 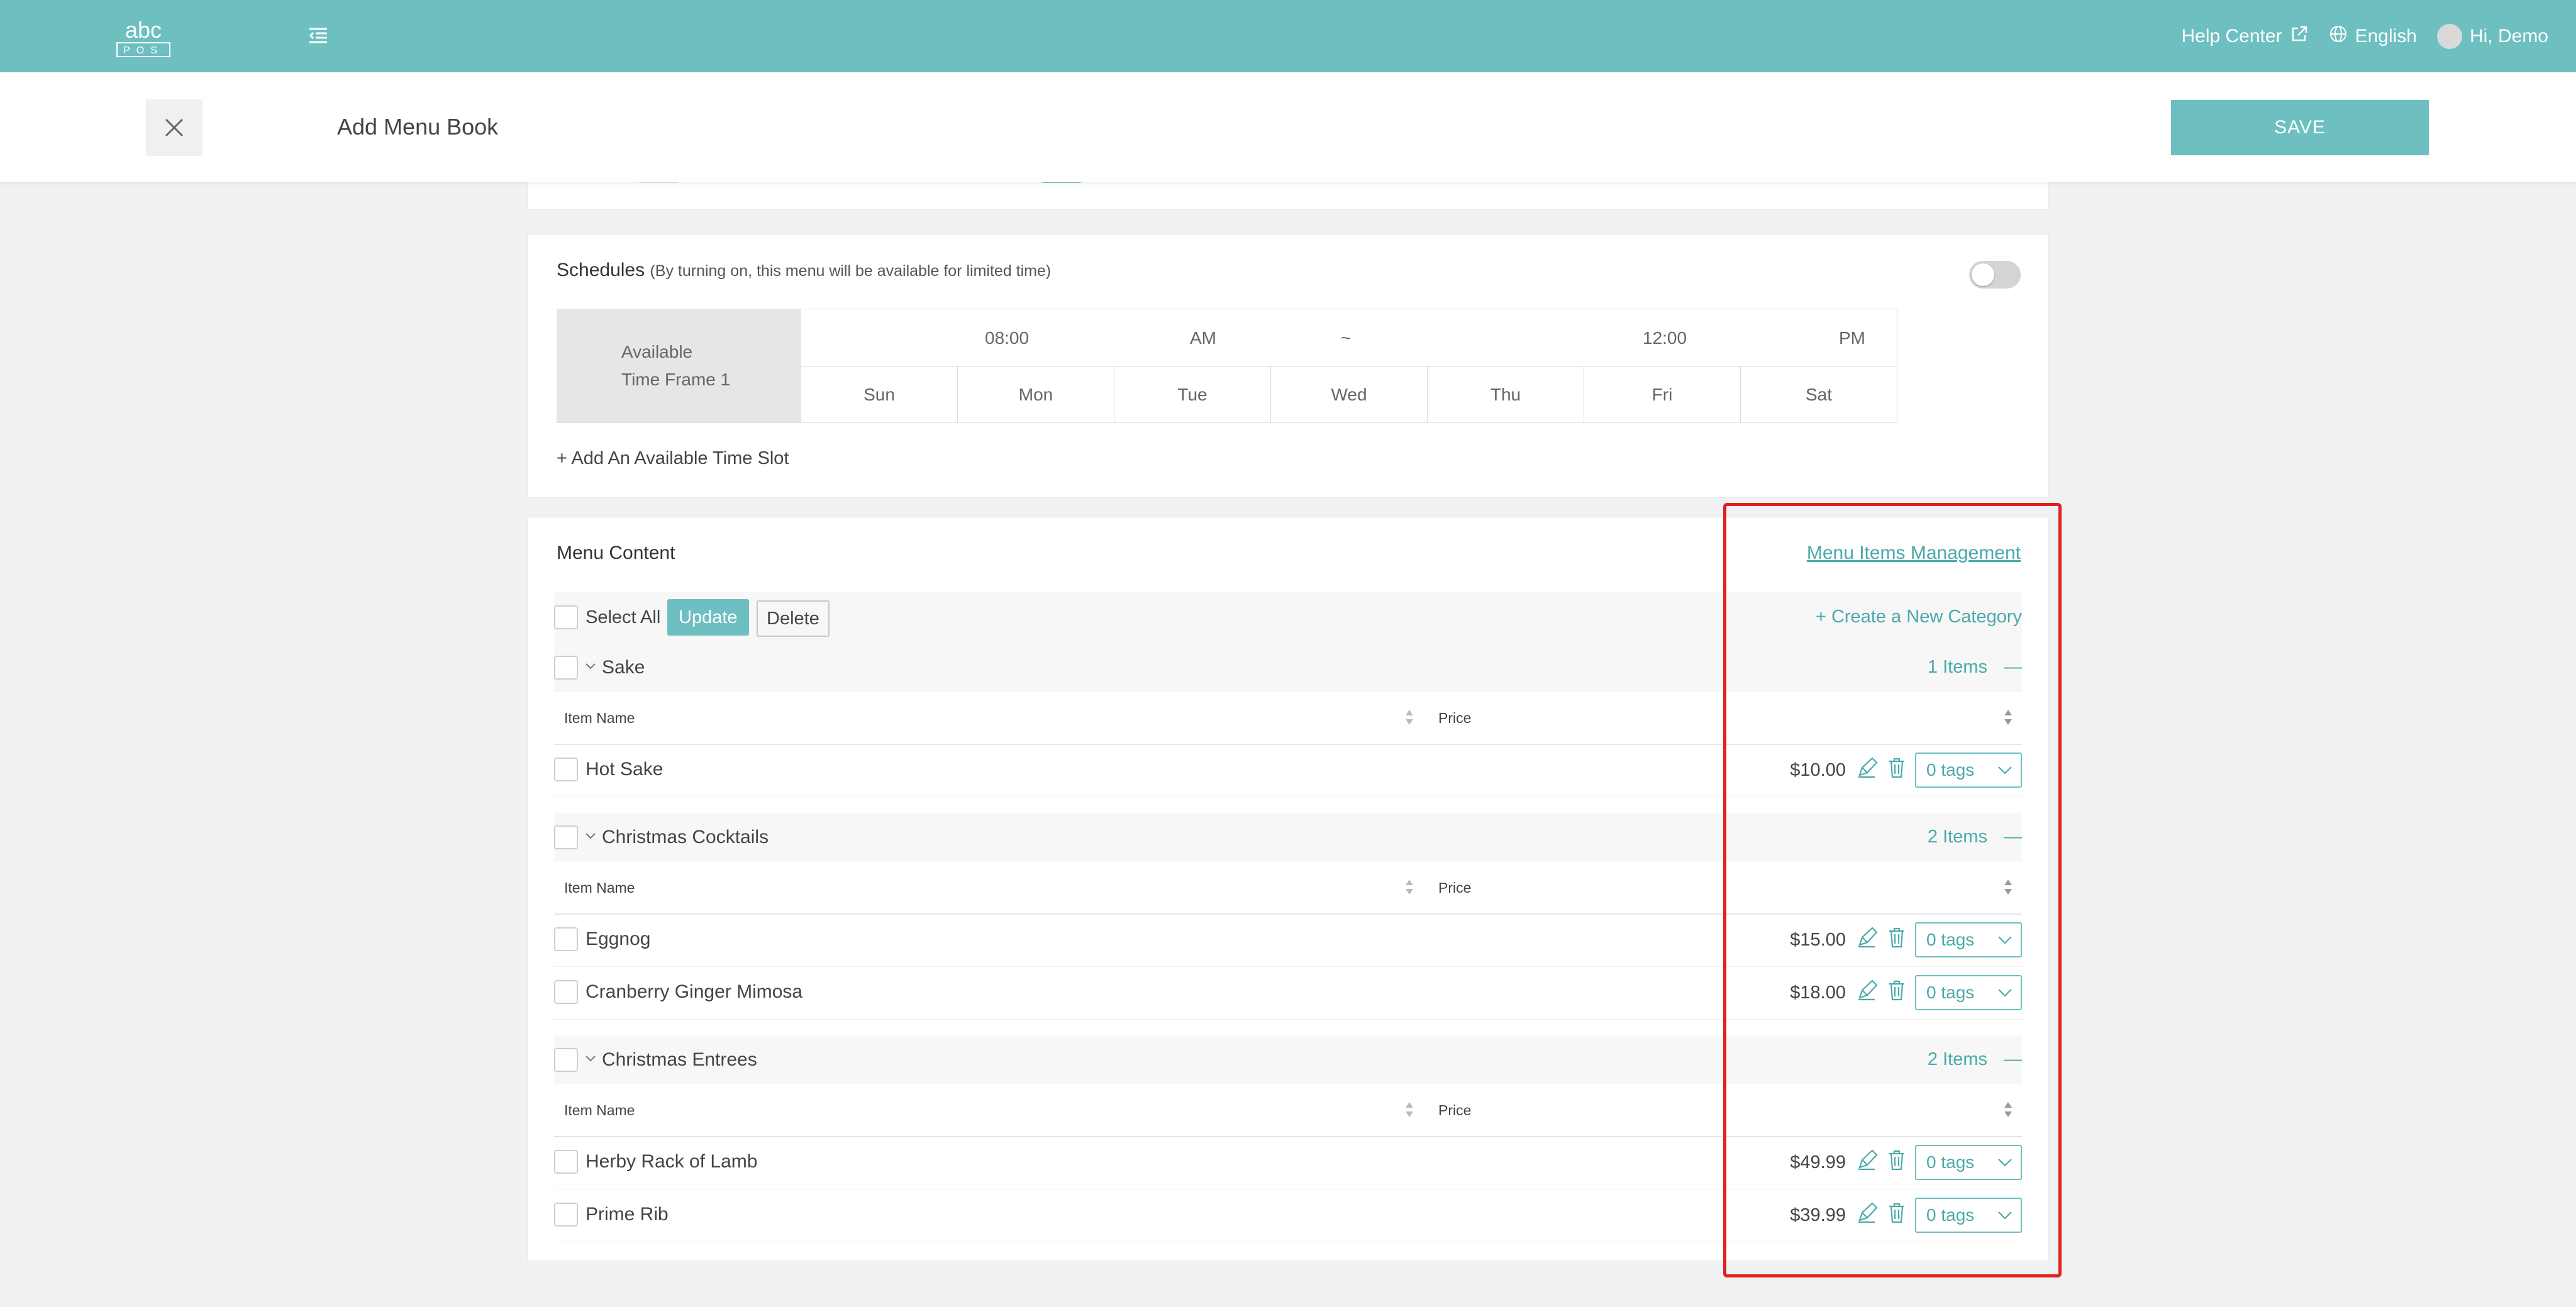 What do you see at coordinates (623, 668) in the screenshot?
I see `category-name: Sake` at bounding box center [623, 668].